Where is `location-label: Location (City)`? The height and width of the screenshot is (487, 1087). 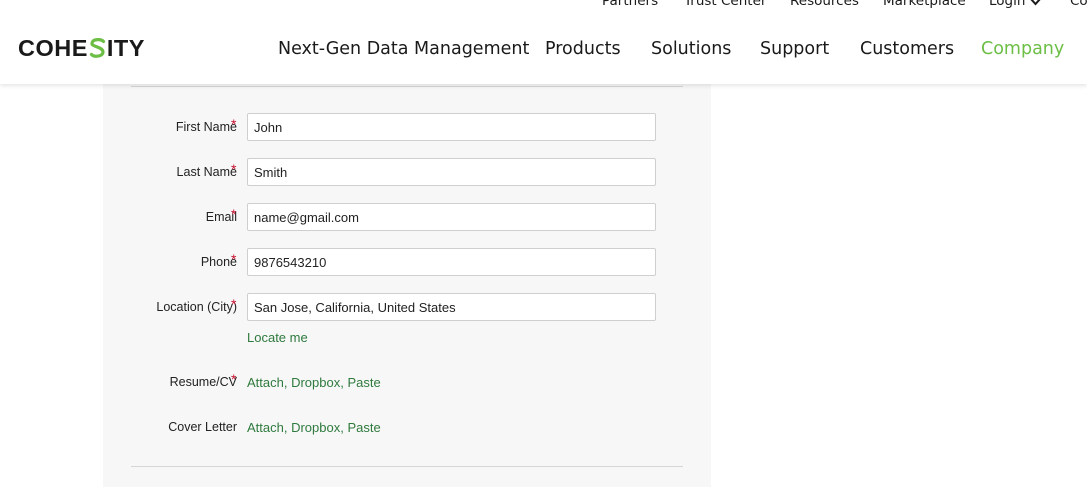 location-label: Location (City) is located at coordinates (196, 307).